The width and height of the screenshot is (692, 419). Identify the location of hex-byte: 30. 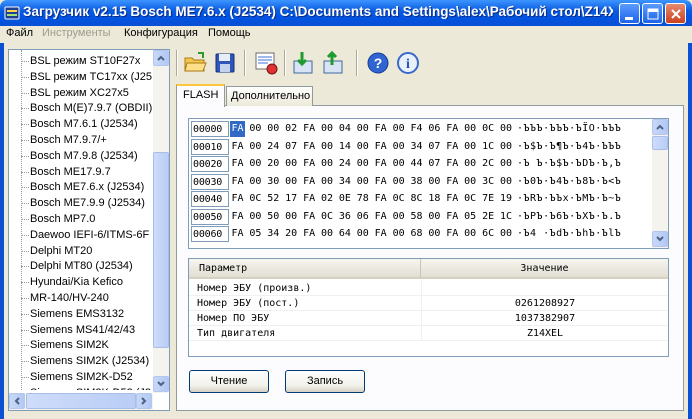
(273, 182).